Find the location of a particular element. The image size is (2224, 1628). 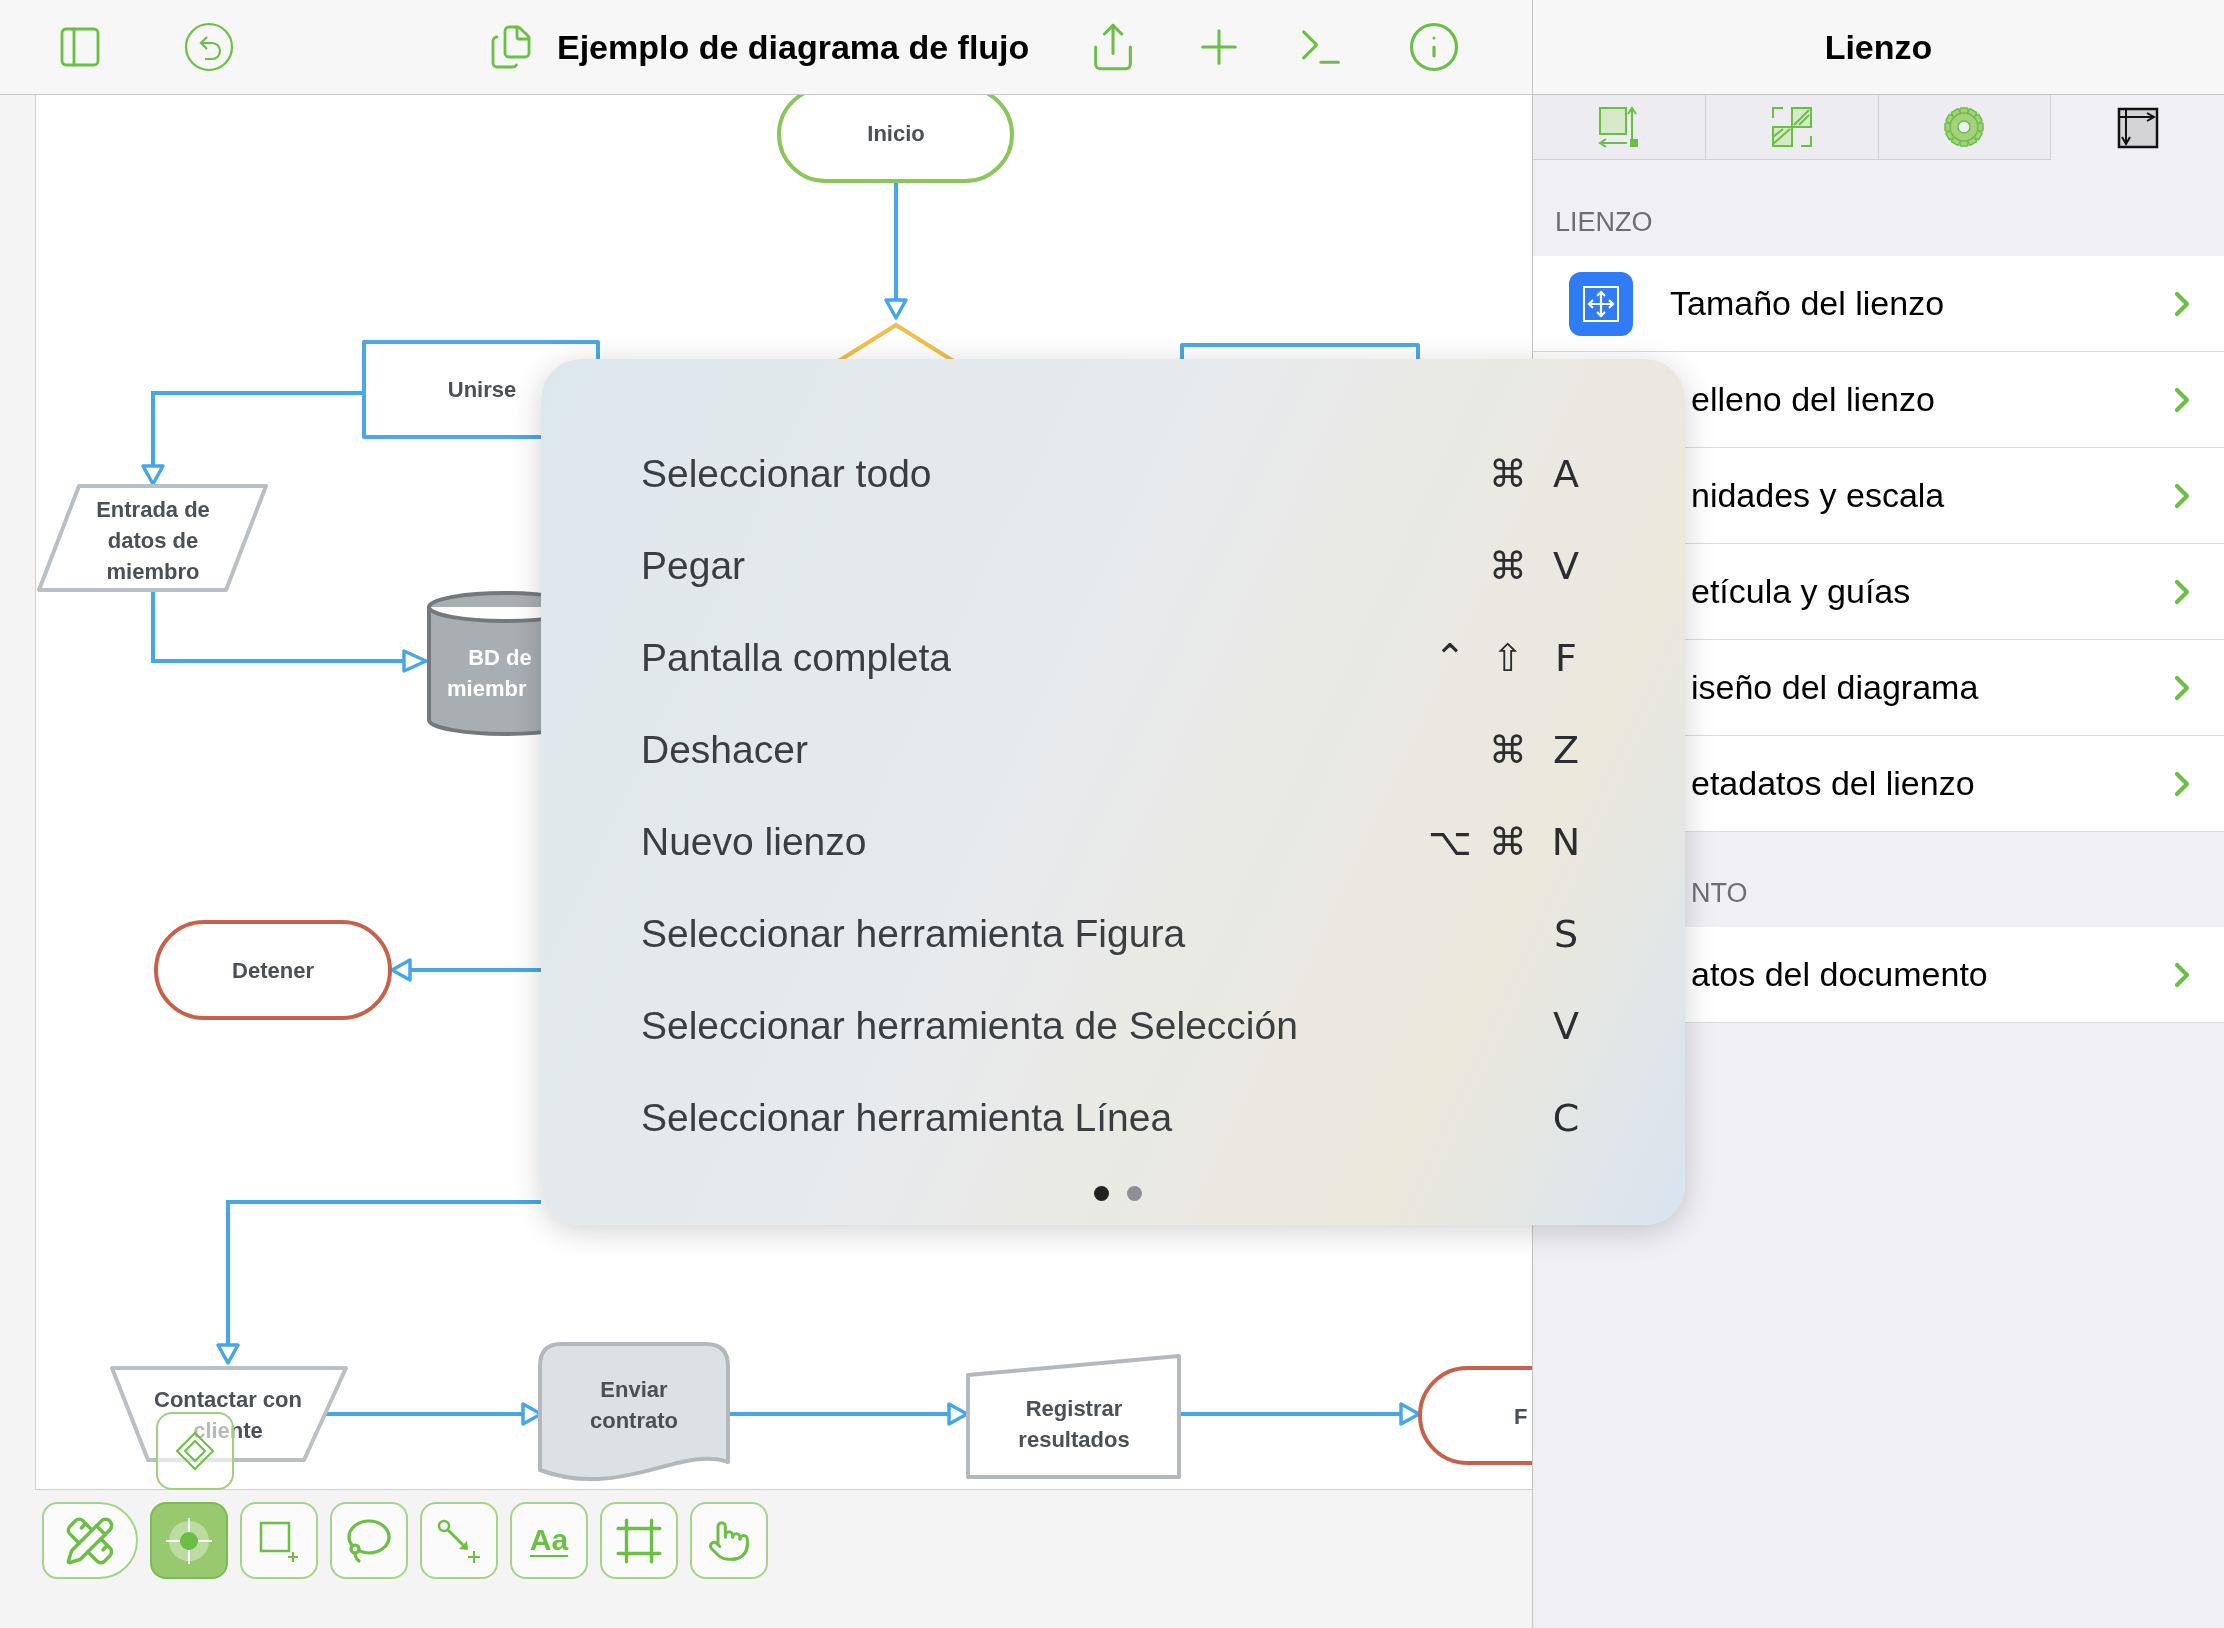

shortcut-key: ⌃ is located at coordinates (1450, 658).